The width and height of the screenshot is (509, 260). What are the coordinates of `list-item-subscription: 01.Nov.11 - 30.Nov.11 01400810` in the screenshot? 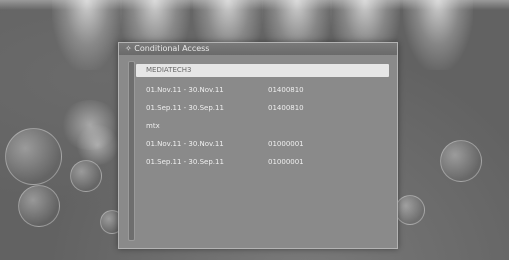 It's located at (262, 90).